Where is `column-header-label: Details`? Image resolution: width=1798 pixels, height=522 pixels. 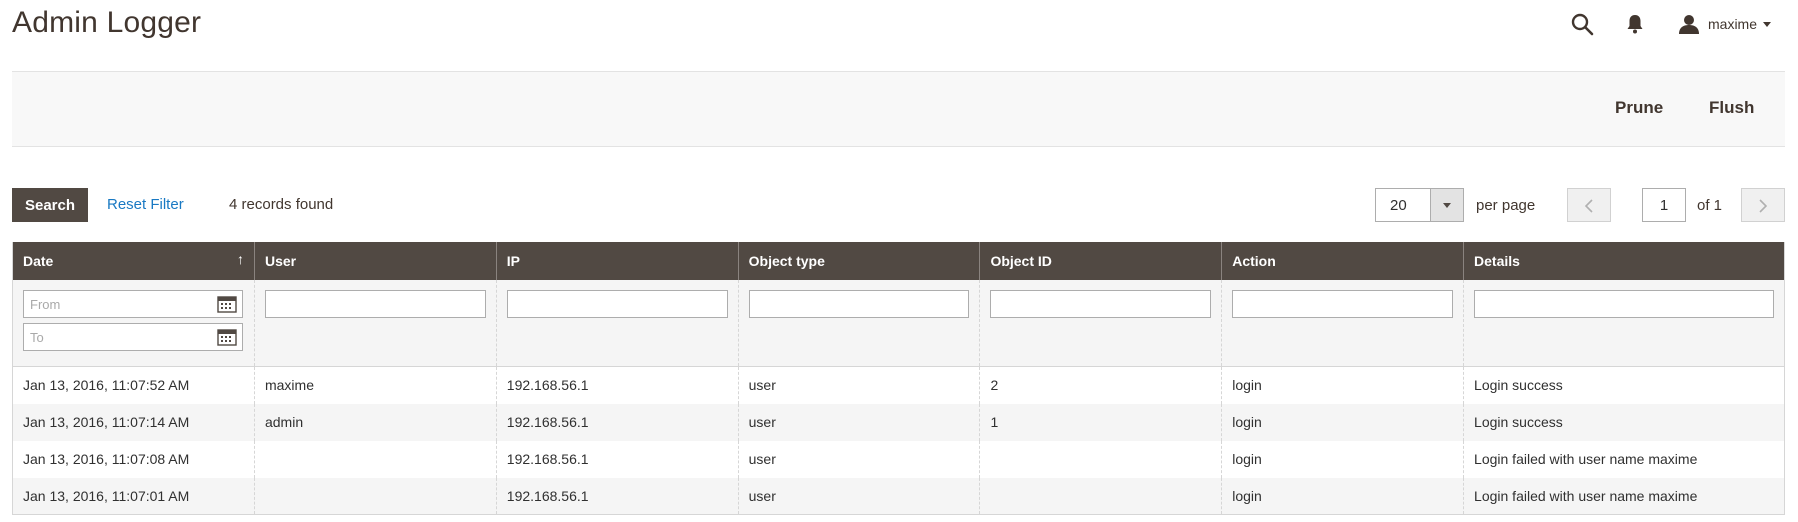 column-header-label: Details is located at coordinates (1497, 261).